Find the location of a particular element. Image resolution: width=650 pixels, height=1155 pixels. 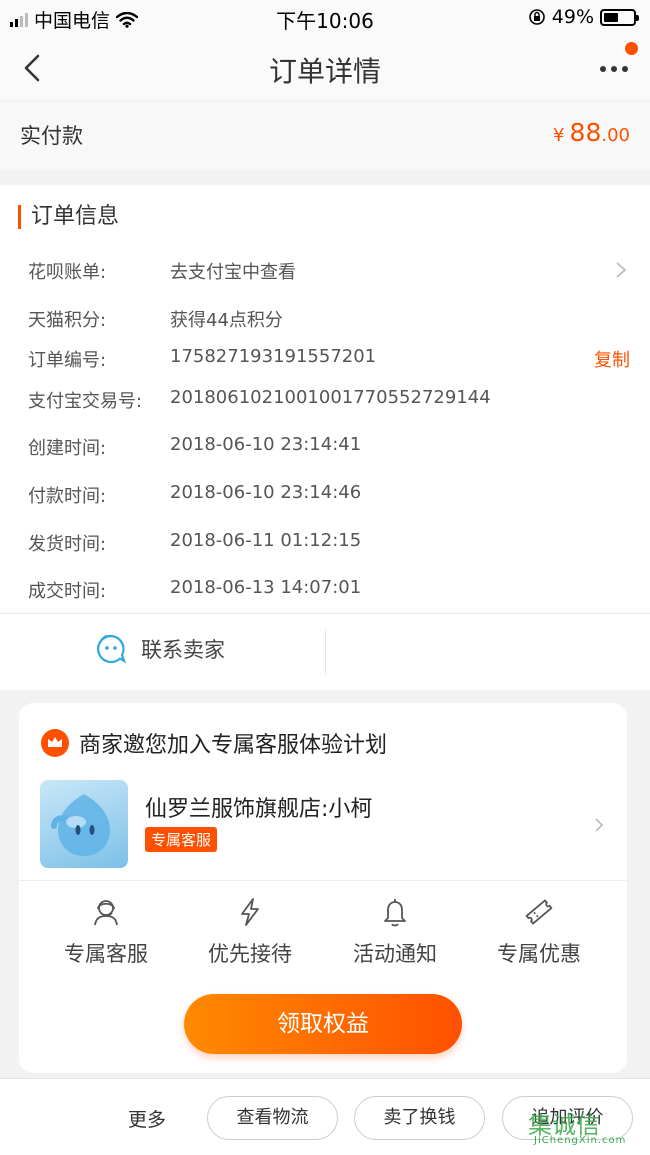

bell-icon is located at coordinates (395, 913).